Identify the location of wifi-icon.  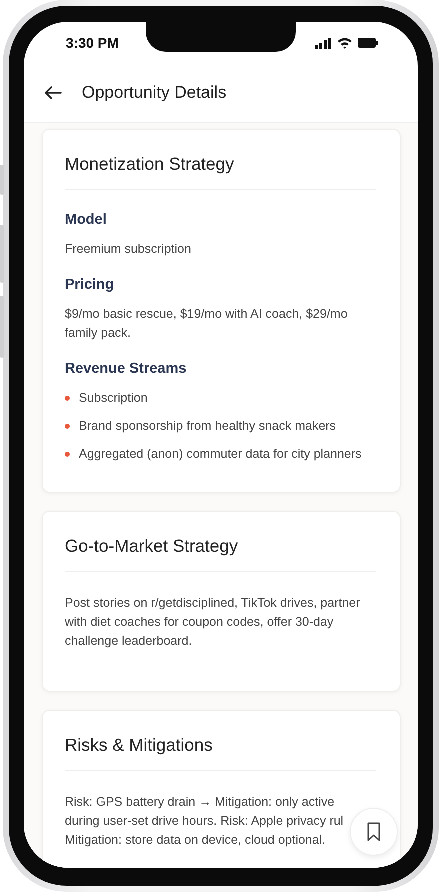
(345, 43).